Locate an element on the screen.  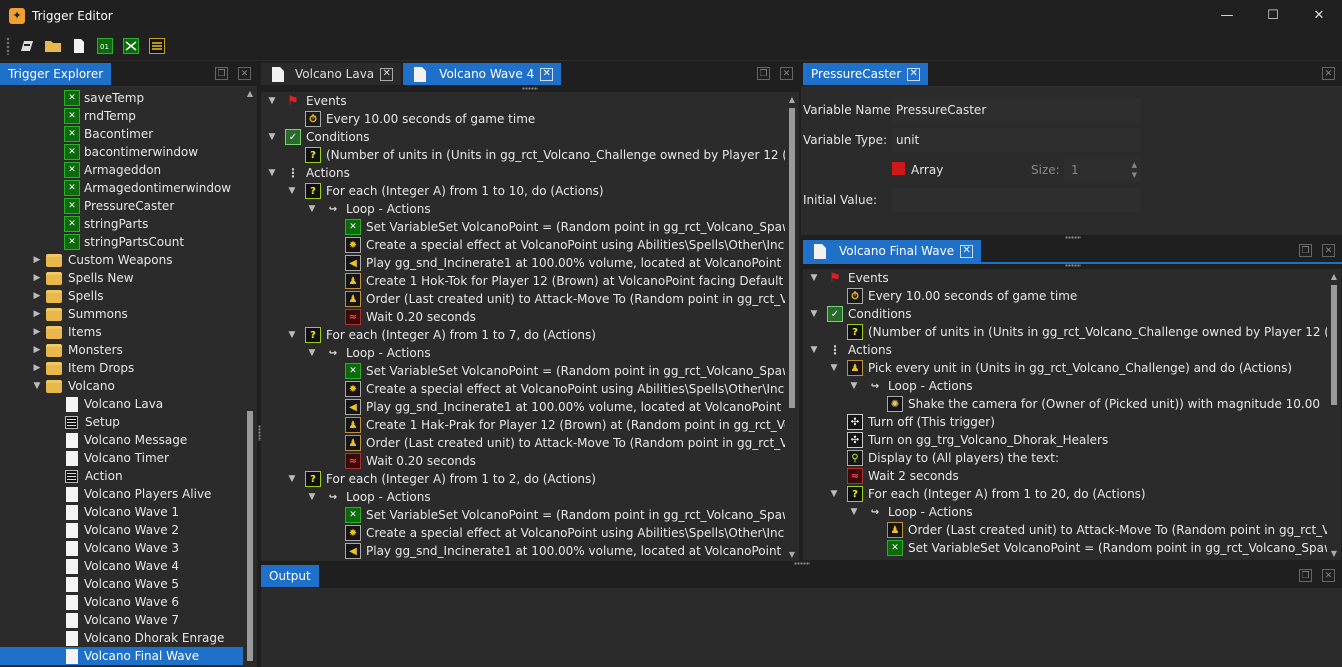
tree-item: ✕ bacontimerwindow is located at coordinates (121, 152).